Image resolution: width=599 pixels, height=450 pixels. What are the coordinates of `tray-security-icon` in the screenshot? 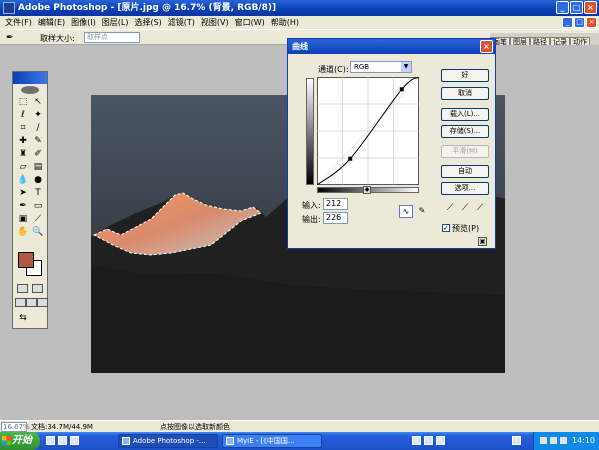 It's located at (563, 440).